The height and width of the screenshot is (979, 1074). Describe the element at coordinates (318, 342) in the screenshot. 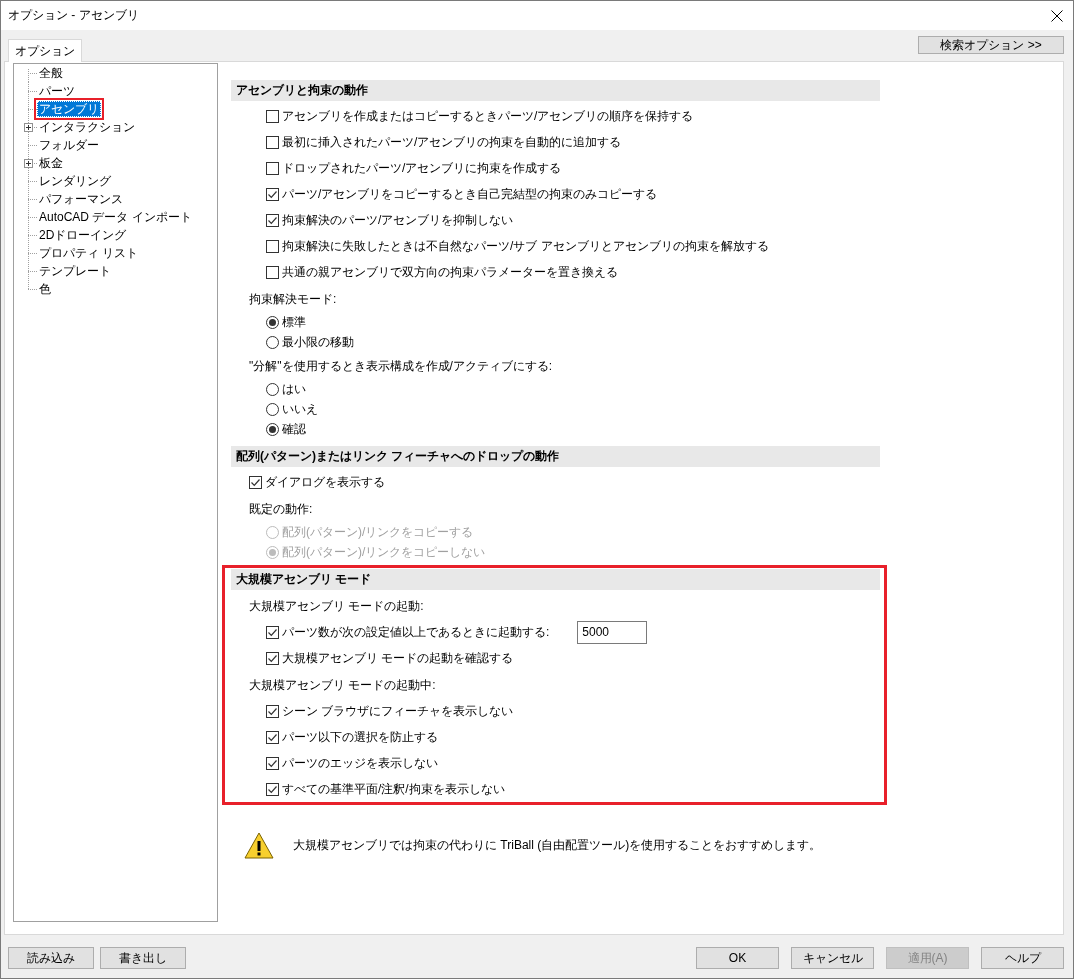

I see `radio-label: 最小限の移動` at that location.